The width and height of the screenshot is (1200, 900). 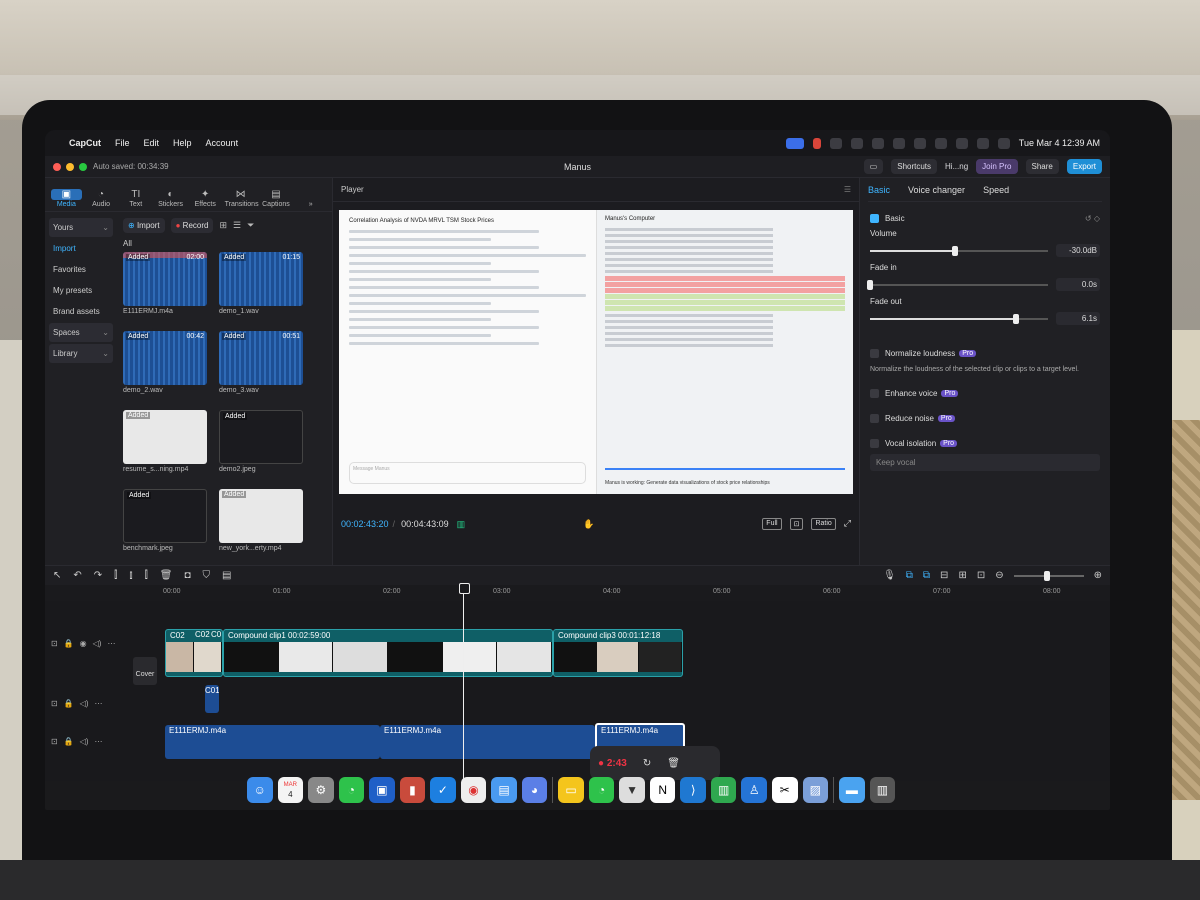 What do you see at coordinates (1098, 575) in the screenshot?
I see `zoom-in-icon: ⊕` at bounding box center [1098, 575].